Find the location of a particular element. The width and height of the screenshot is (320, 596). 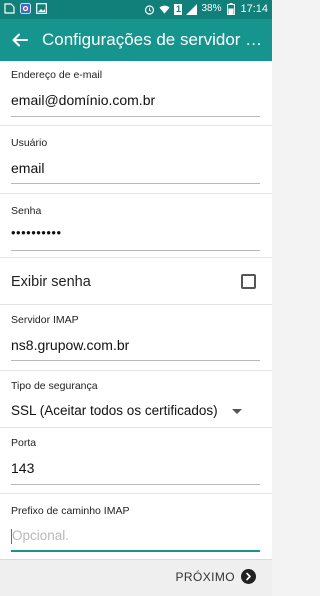

imap-path-prefix-underline is located at coordinates (135, 551).